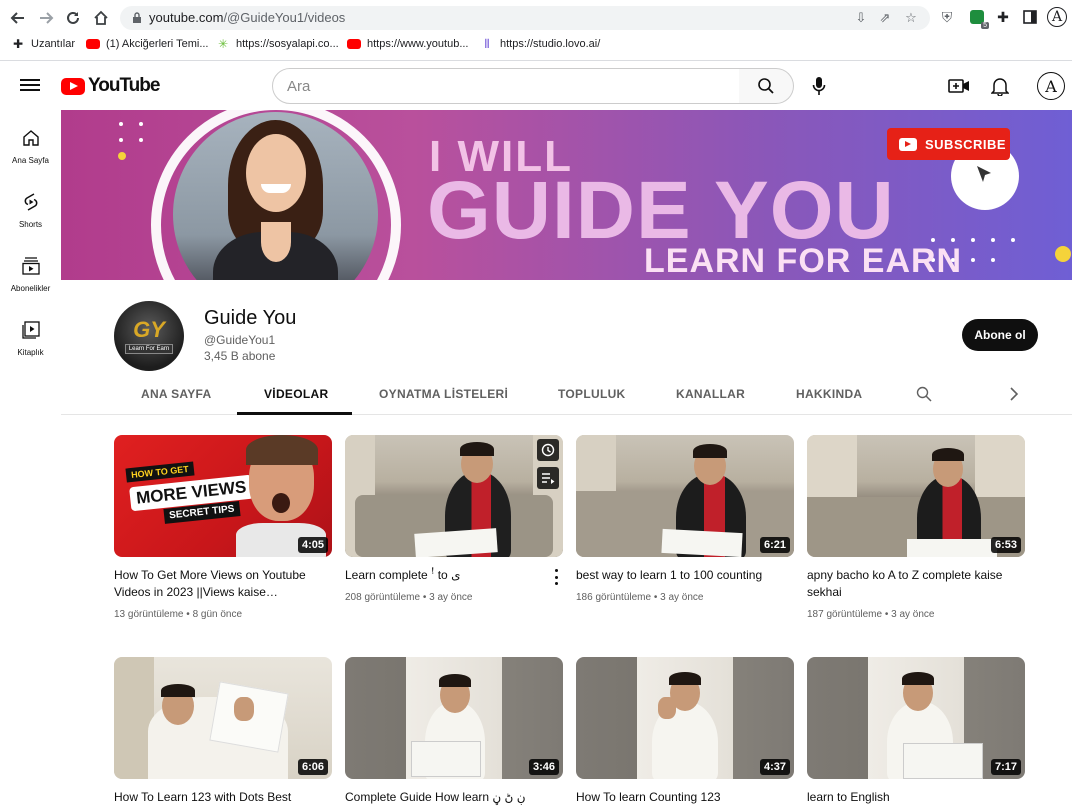  I want to click on search-input, so click(506, 86).